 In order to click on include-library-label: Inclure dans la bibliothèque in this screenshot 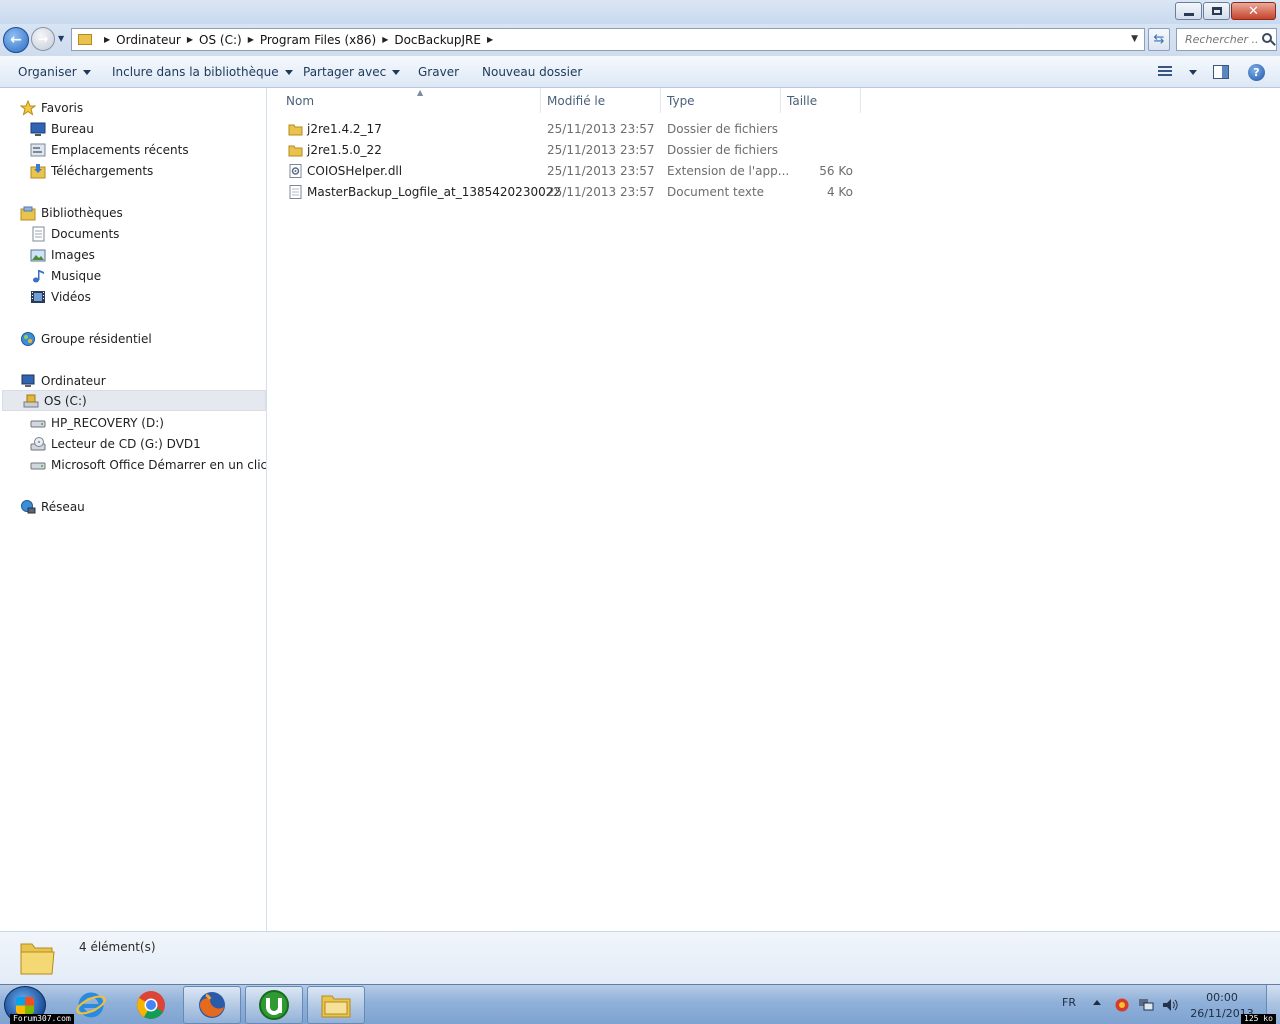, I will do `click(195, 72)`.